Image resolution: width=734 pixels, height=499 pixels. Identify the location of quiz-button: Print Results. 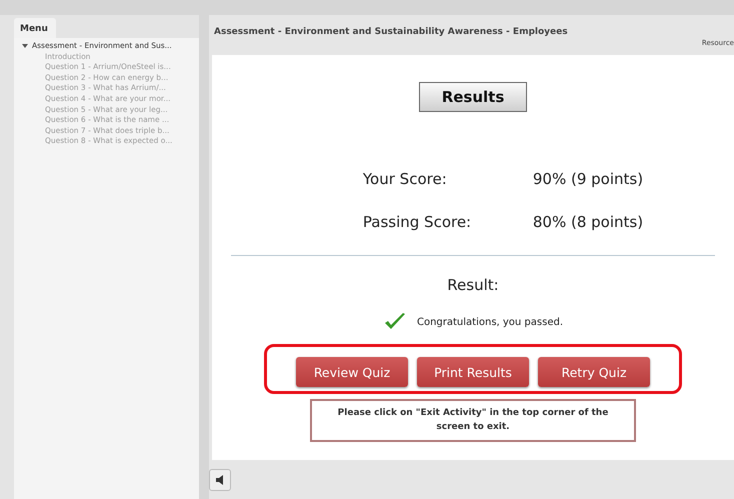
(473, 372).